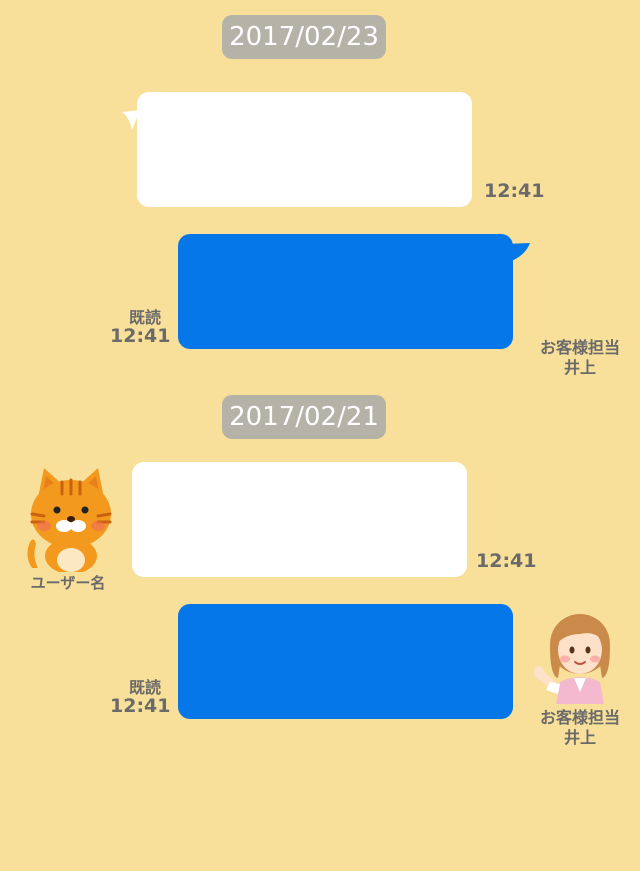 This screenshot has height=871, width=640. What do you see at coordinates (304, 37) in the screenshot?
I see `date-badge: 2017/02/23` at bounding box center [304, 37].